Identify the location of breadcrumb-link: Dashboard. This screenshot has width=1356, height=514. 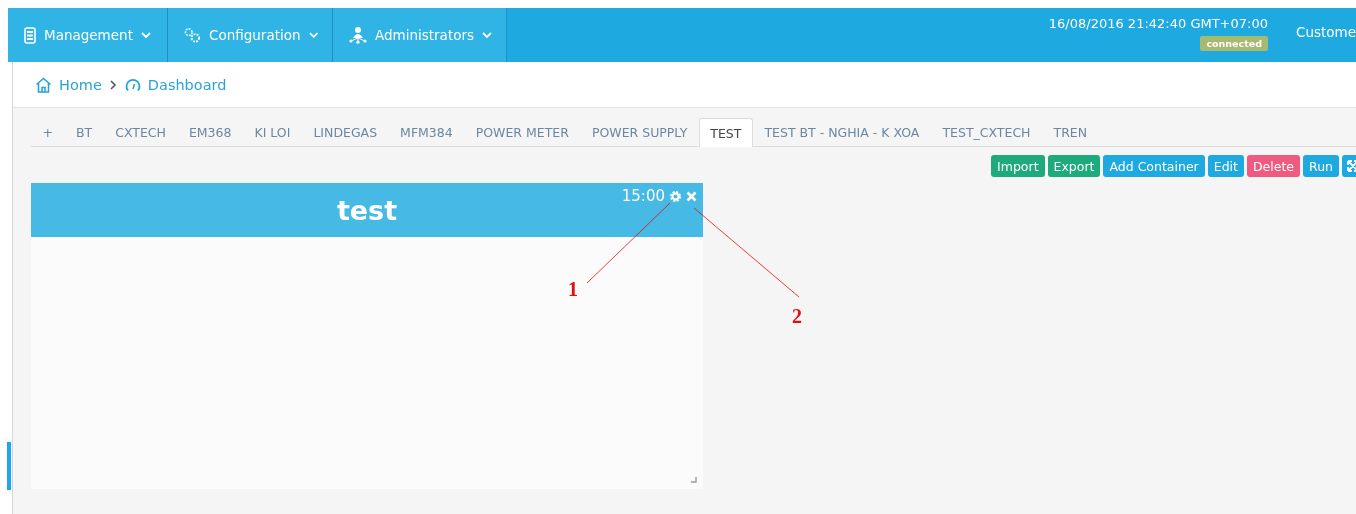
(175, 84).